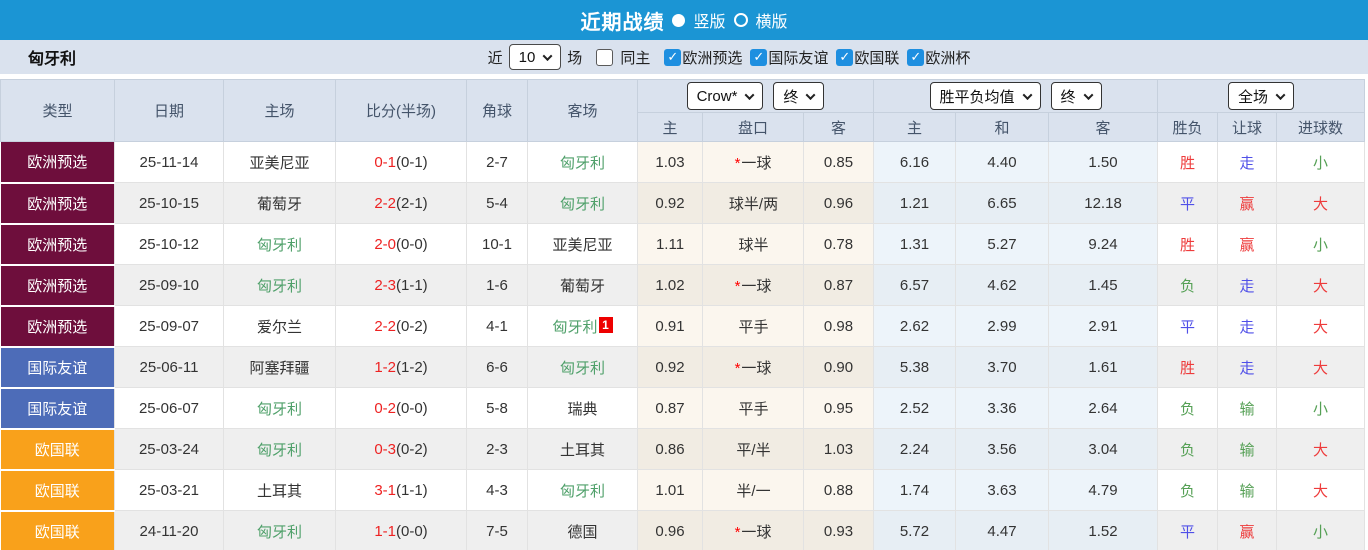 This screenshot has width=1368, height=550. I want to click on col-header-score: 比分(半场), so click(401, 110).